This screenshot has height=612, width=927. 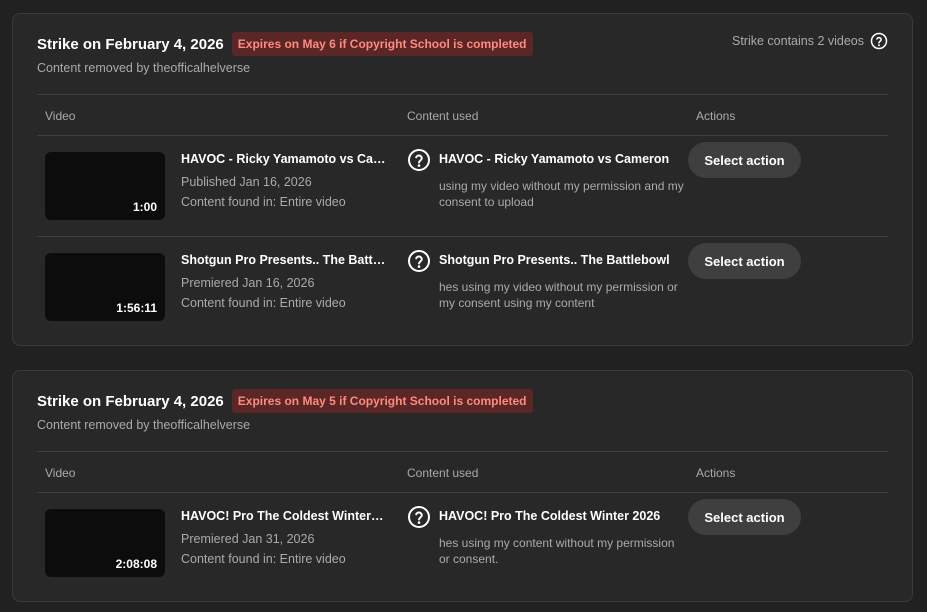 What do you see at coordinates (105, 543) in the screenshot?
I see `video-thumbnail: 2:08:08` at bounding box center [105, 543].